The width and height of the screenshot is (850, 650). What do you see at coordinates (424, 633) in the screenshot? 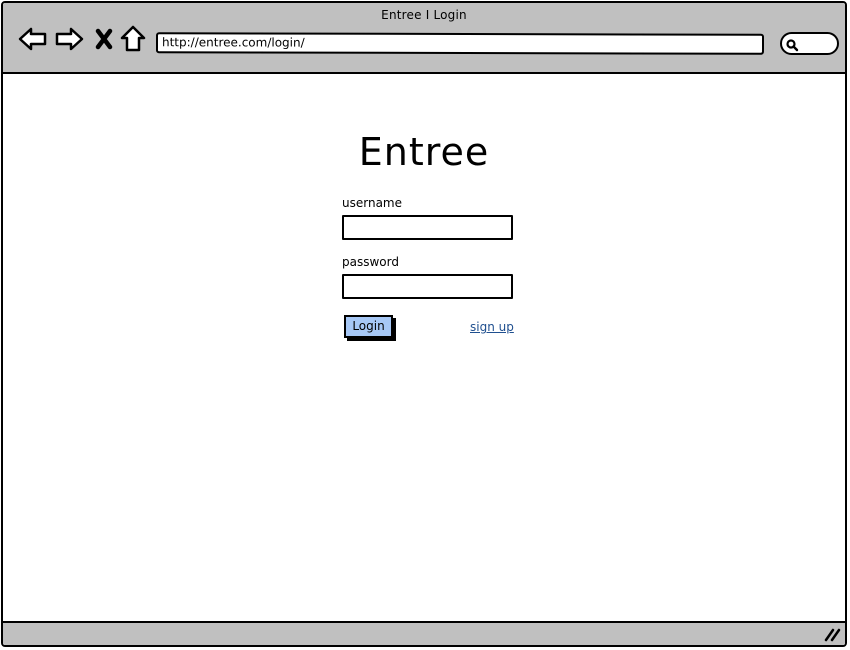
I see `status-bar` at bounding box center [424, 633].